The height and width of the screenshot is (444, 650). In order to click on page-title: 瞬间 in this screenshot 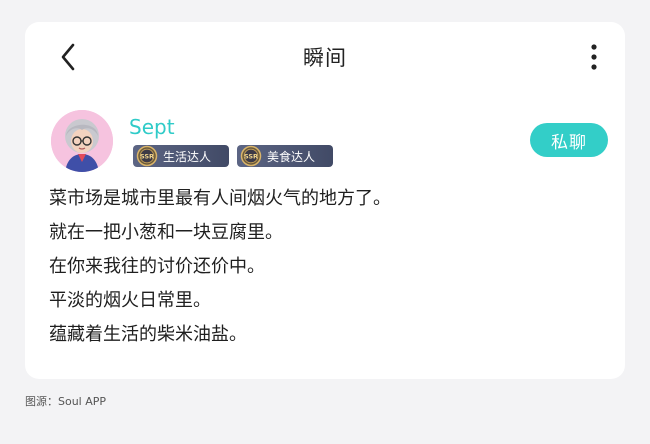, I will do `click(325, 58)`.